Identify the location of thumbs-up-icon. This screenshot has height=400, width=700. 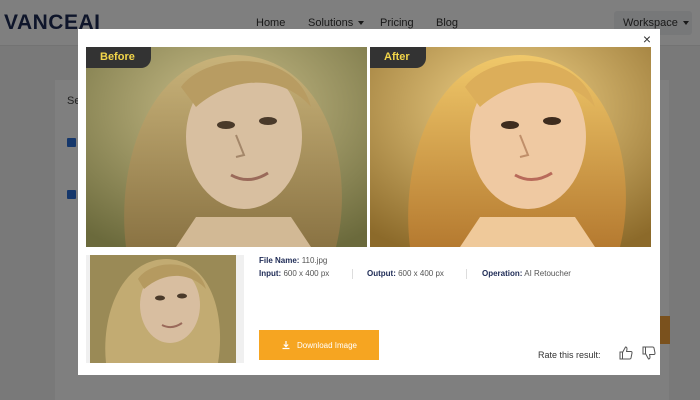
(626, 353).